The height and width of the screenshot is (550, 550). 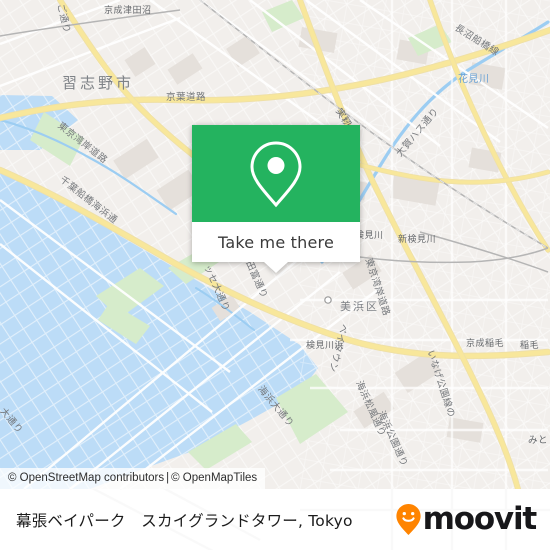 I want to click on map-pin-icon, so click(x=276, y=174).